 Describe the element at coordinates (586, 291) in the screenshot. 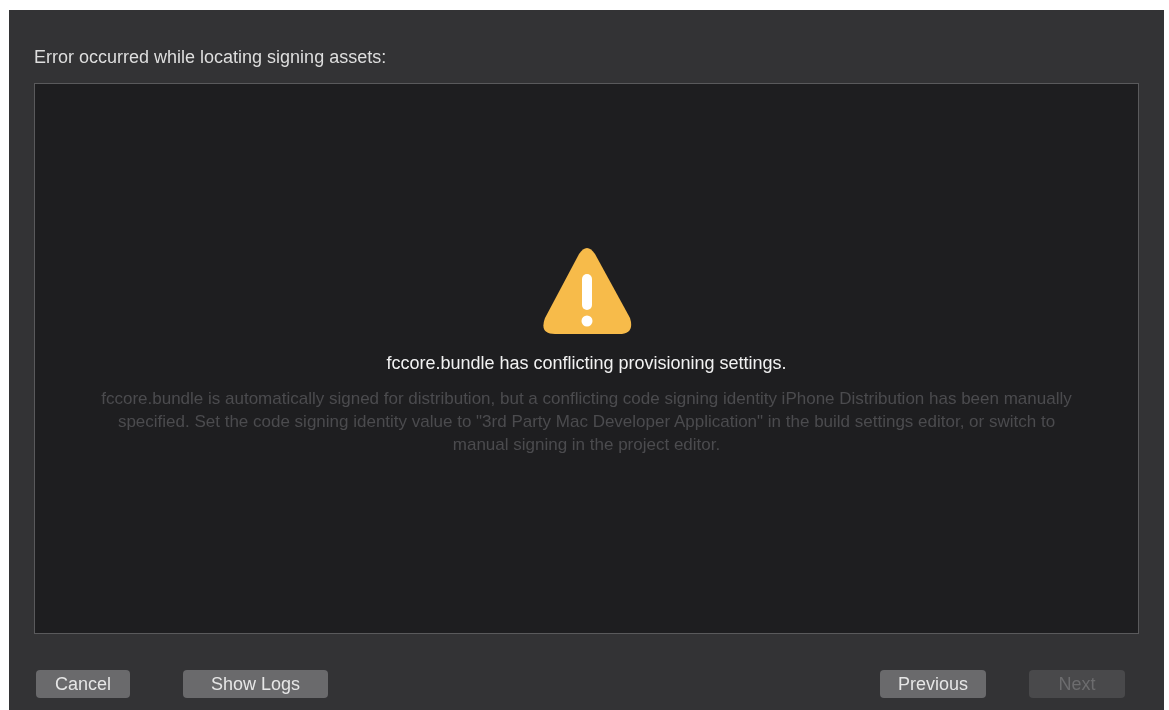

I see `warning-icon` at that location.